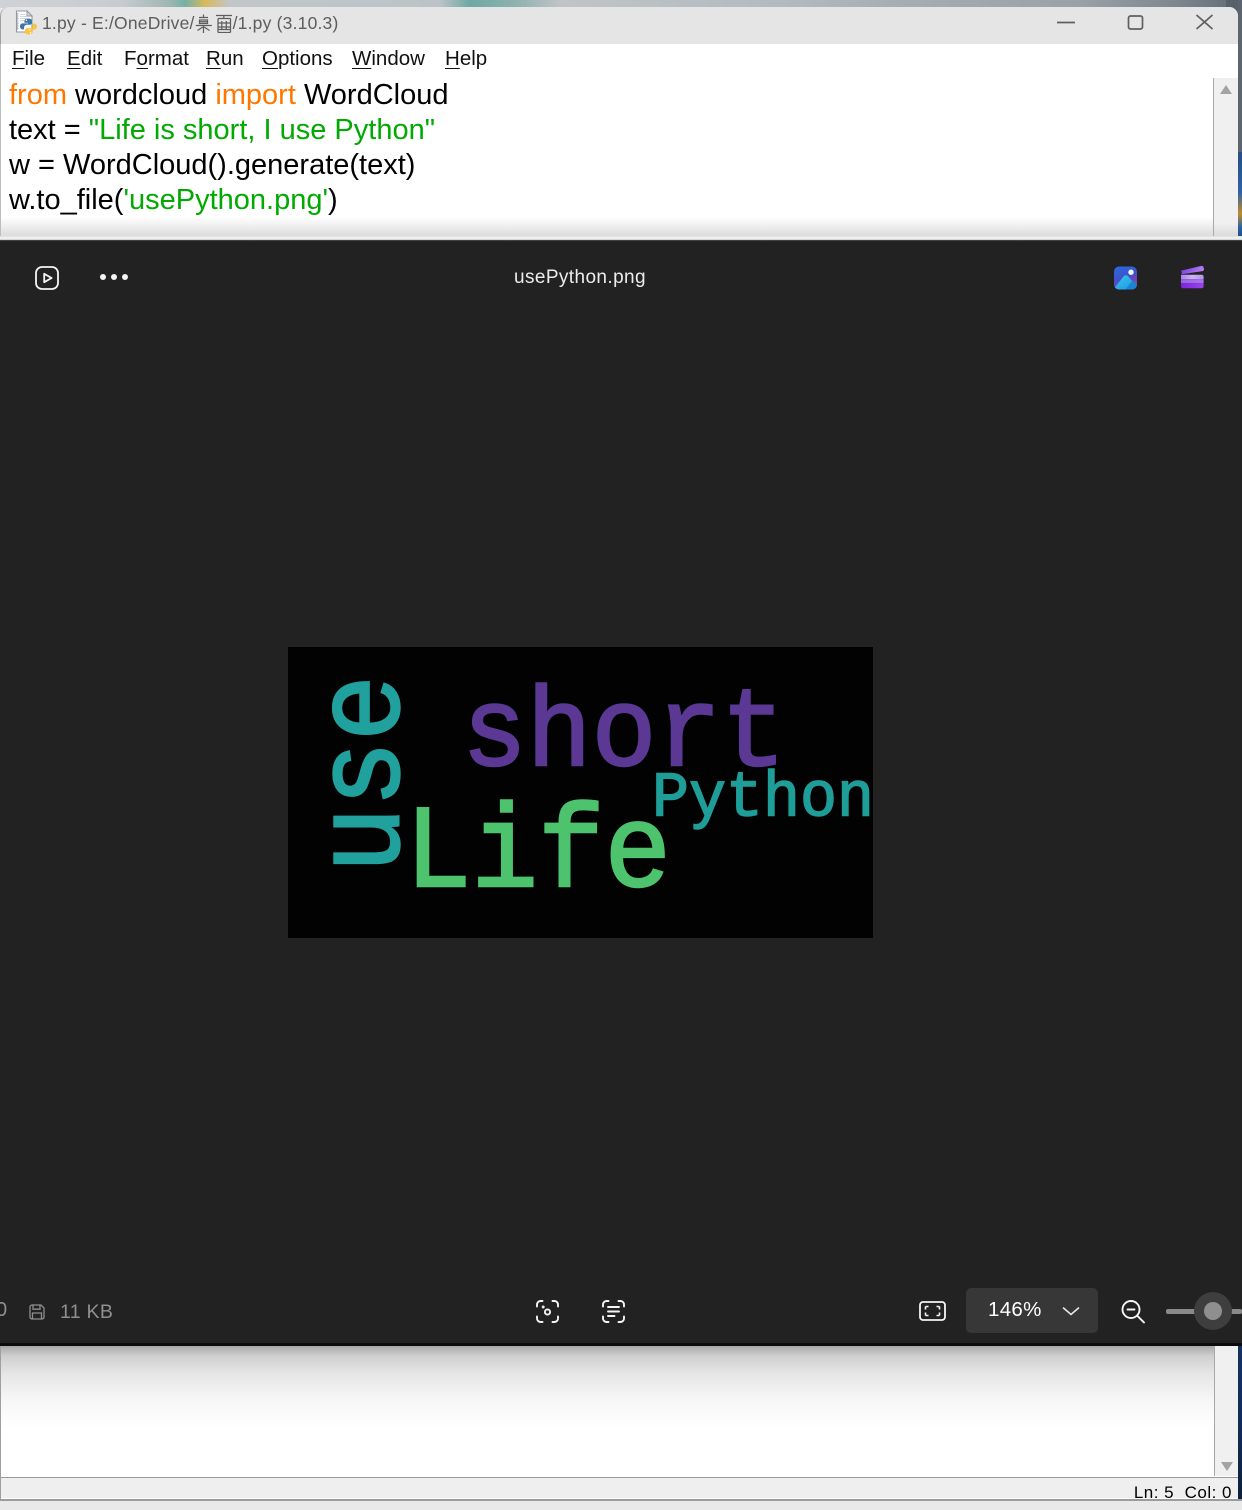  I want to click on svg-text: use, so click(367, 774).